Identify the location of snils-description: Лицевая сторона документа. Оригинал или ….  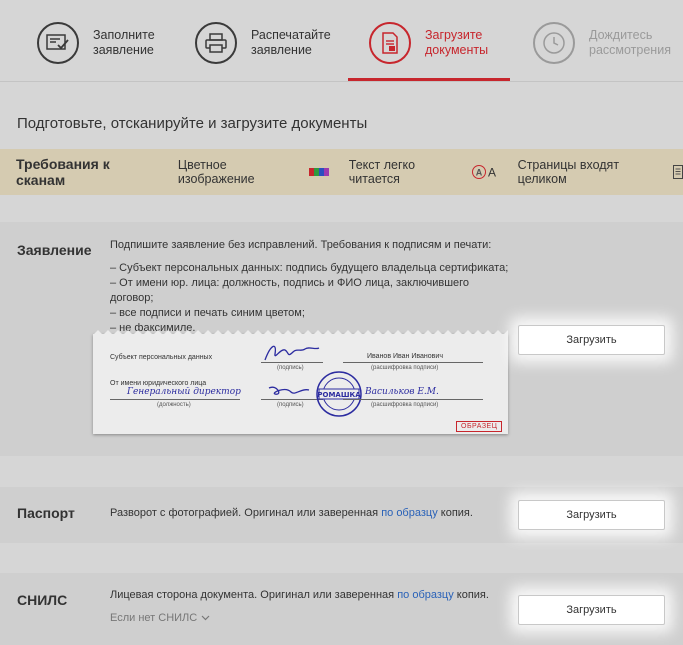
(299, 595).